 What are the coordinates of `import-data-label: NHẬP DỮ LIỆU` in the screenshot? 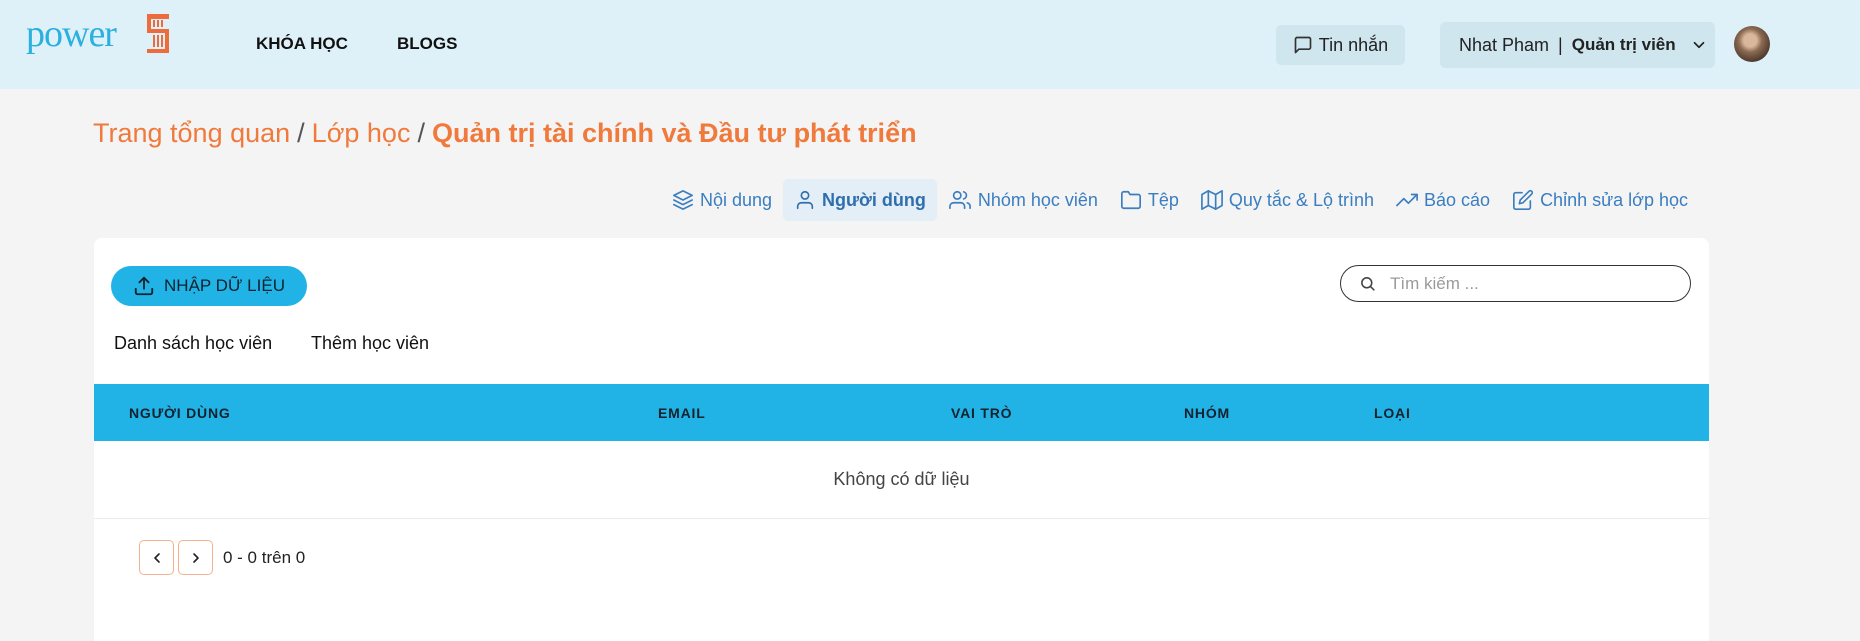 It's located at (224, 285).